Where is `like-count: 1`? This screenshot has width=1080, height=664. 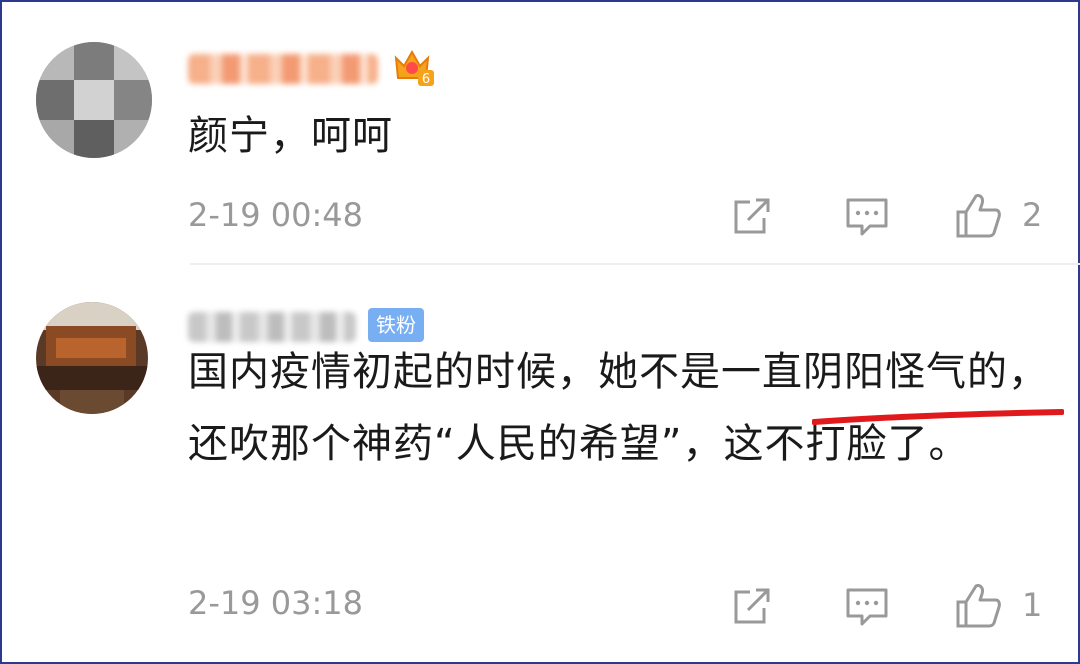 like-count: 1 is located at coordinates (1032, 605).